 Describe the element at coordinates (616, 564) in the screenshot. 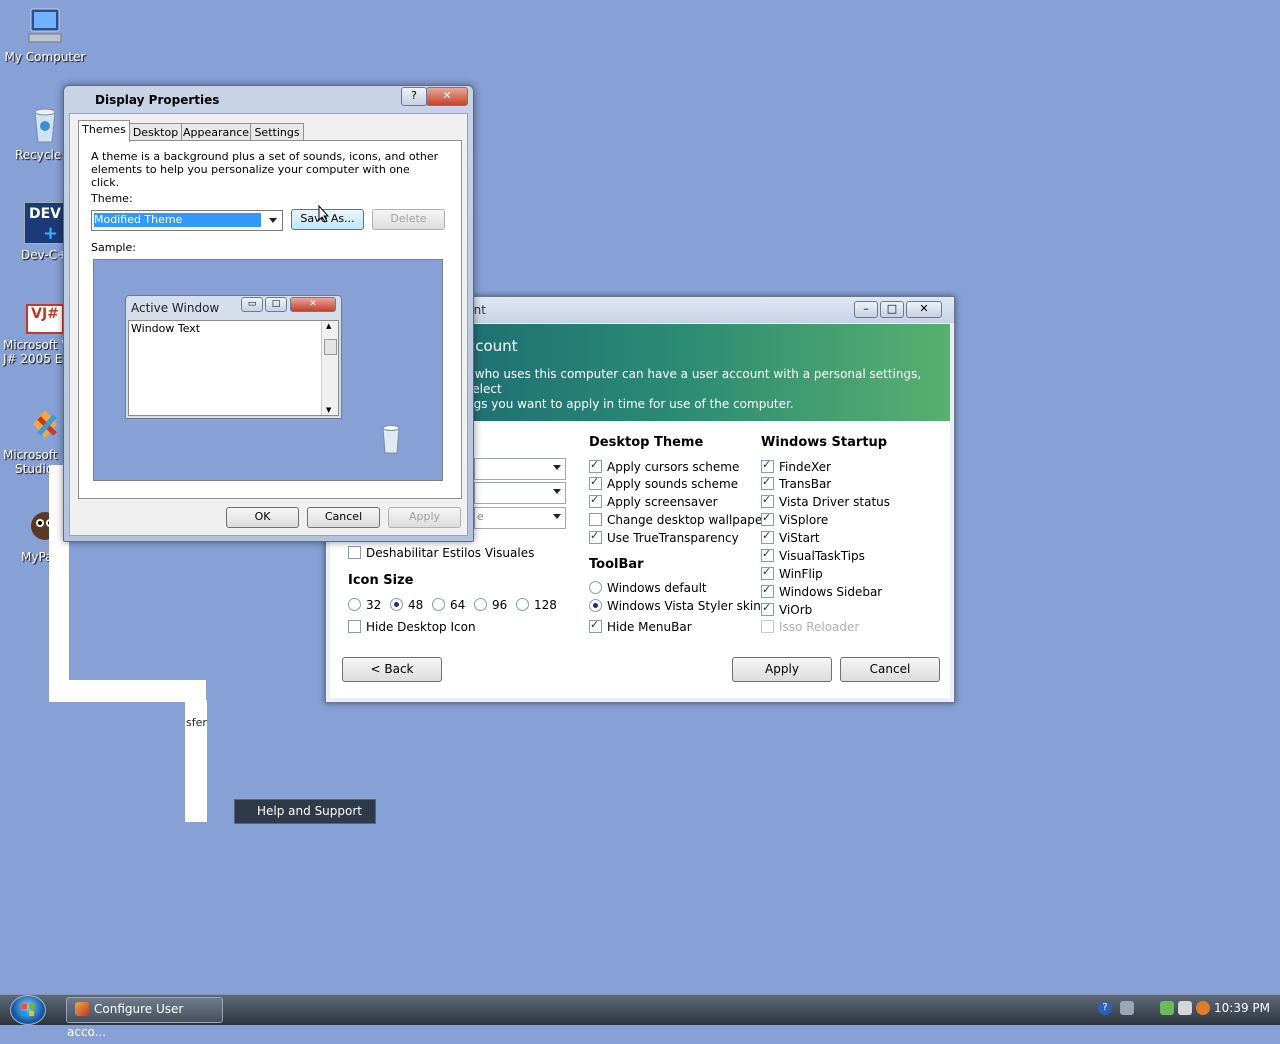

I see `toolbar-heading: ToolBar` at that location.